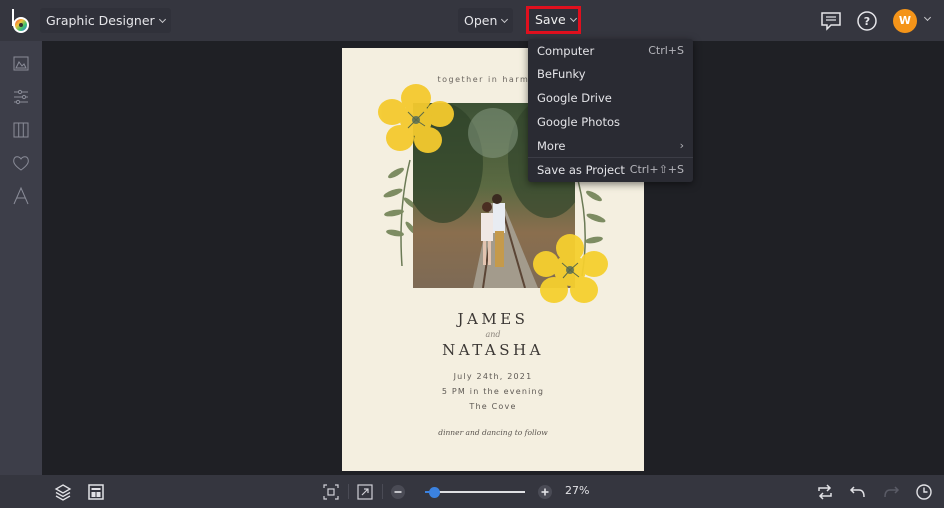 This screenshot has height=508, width=944. I want to click on mode-menu-label: Graphic Designer, so click(100, 20).